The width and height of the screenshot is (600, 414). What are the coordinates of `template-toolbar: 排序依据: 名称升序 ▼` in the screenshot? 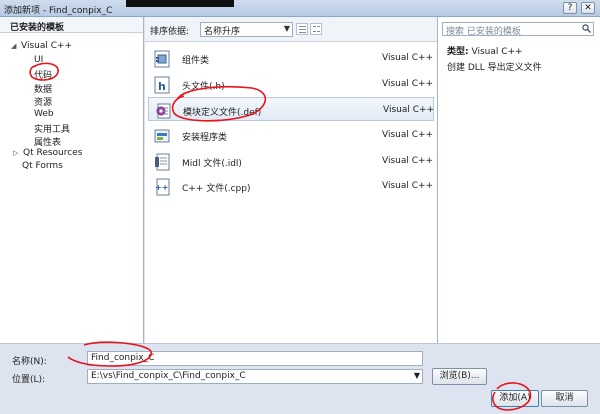 It's located at (291, 29).